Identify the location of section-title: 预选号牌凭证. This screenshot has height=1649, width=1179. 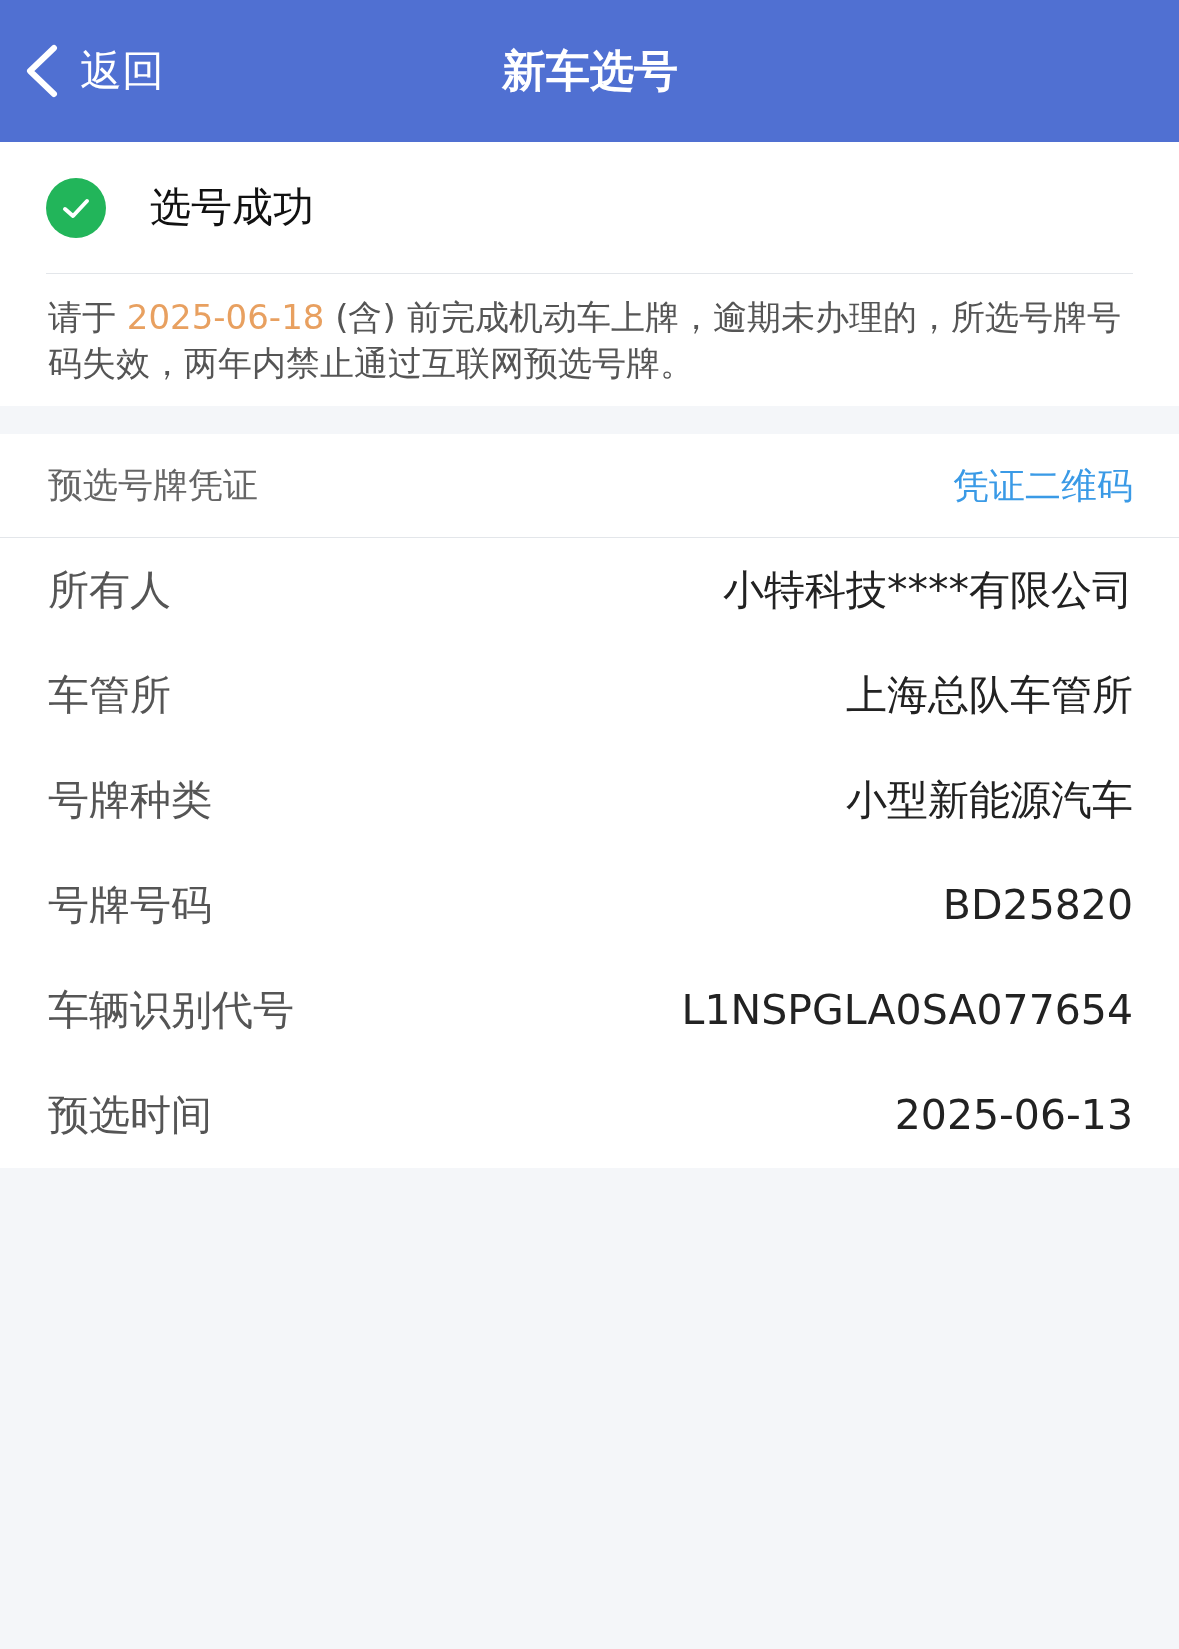
(153, 486).